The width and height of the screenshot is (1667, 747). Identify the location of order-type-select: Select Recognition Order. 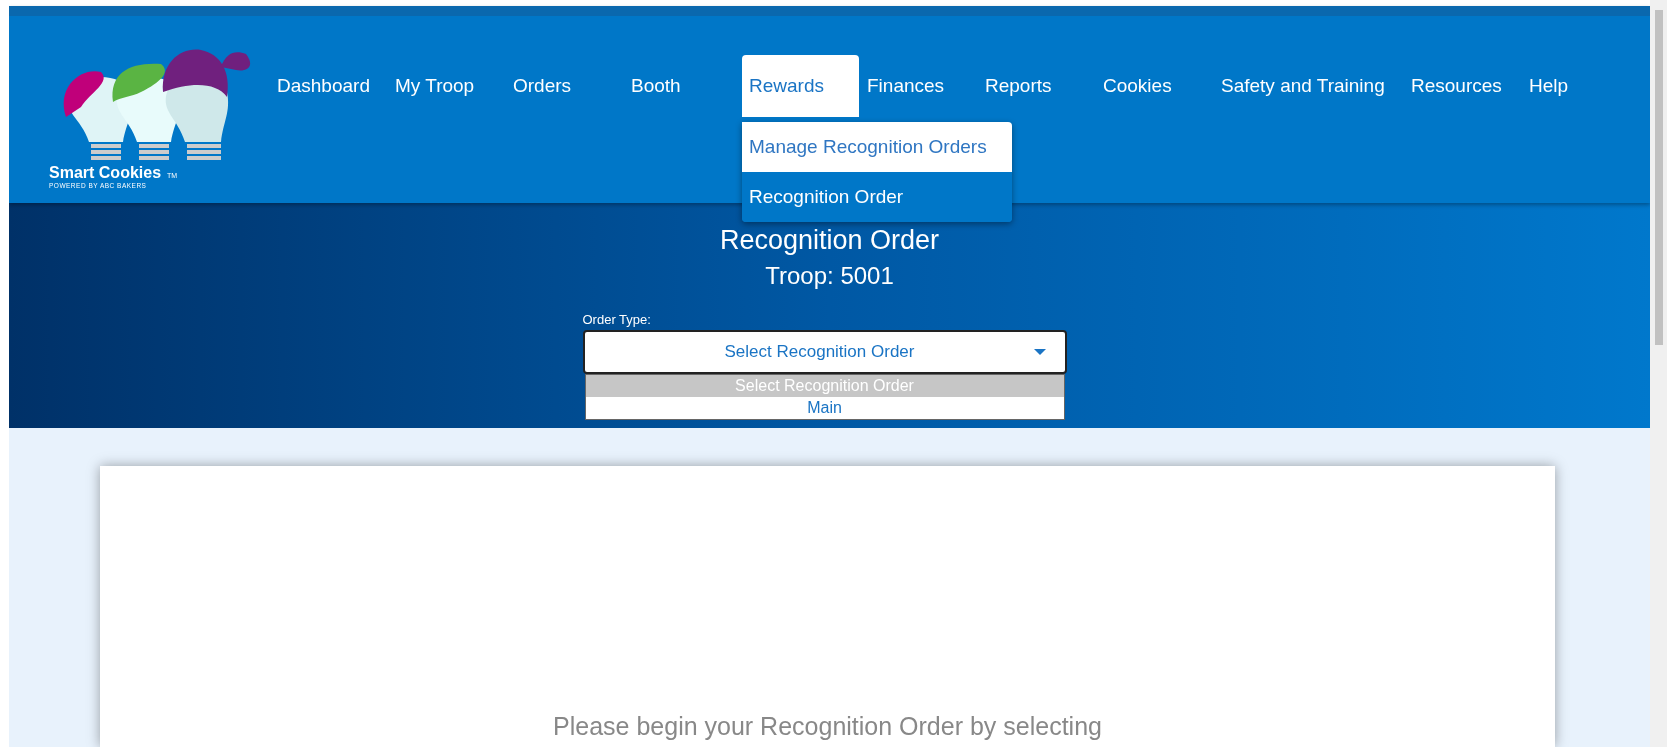
(824, 352).